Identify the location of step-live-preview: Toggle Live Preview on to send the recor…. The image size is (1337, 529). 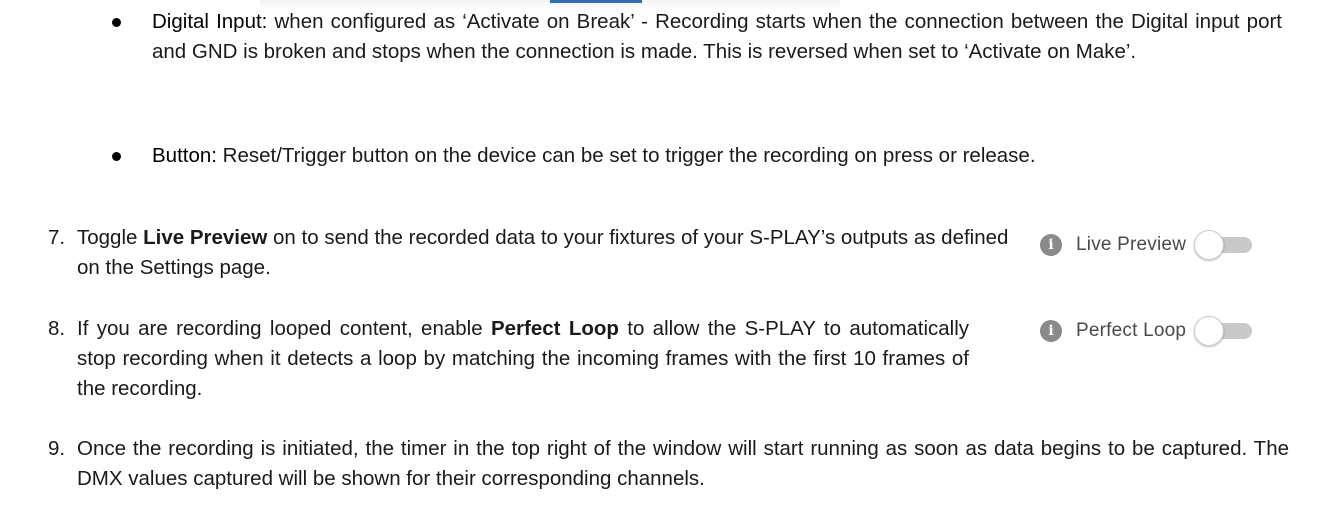
(549, 253).